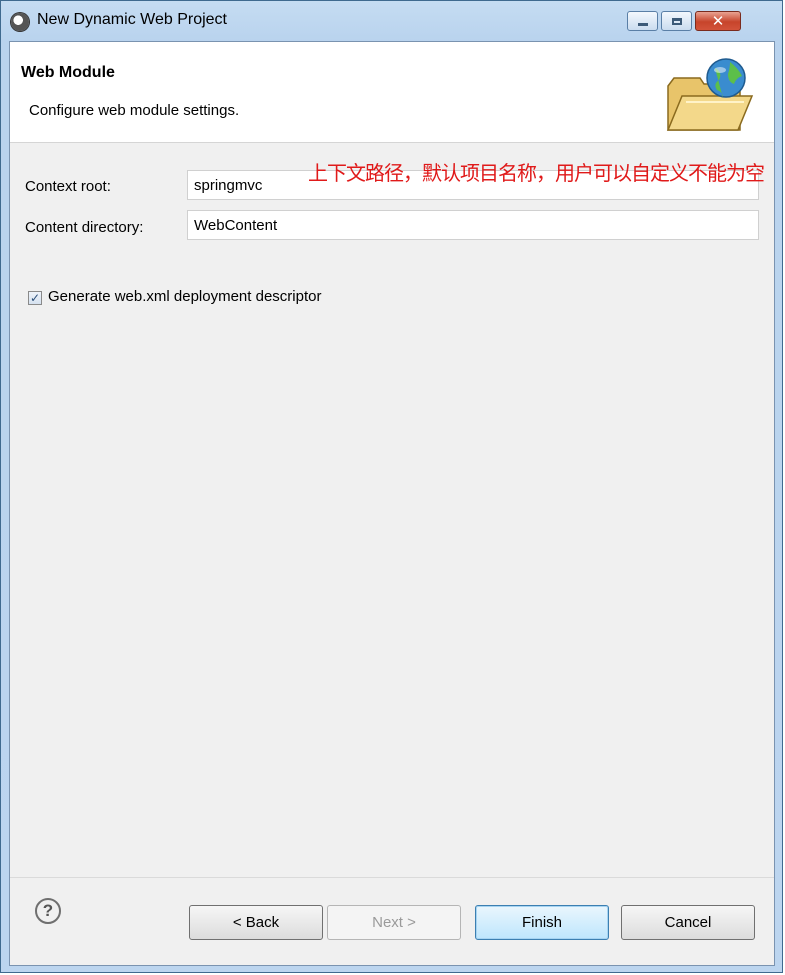  I want to click on finish-button: Finish, so click(542, 922).